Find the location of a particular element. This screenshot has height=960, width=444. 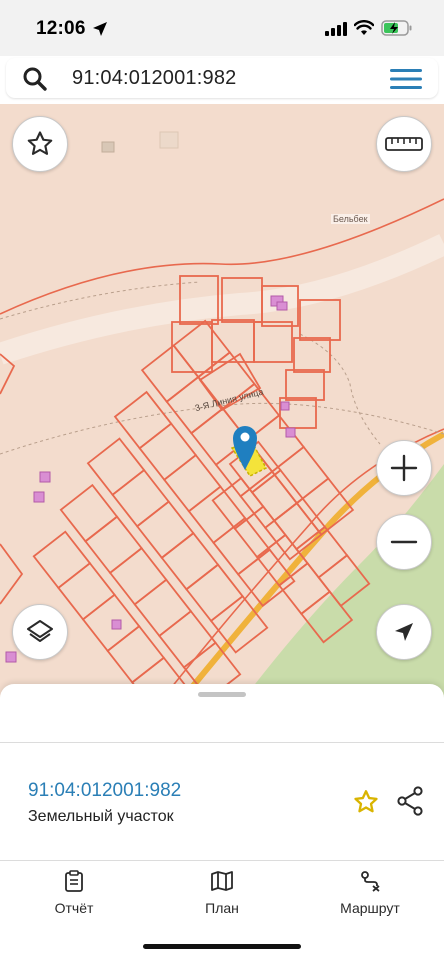

report-icon is located at coordinates (74, 881).